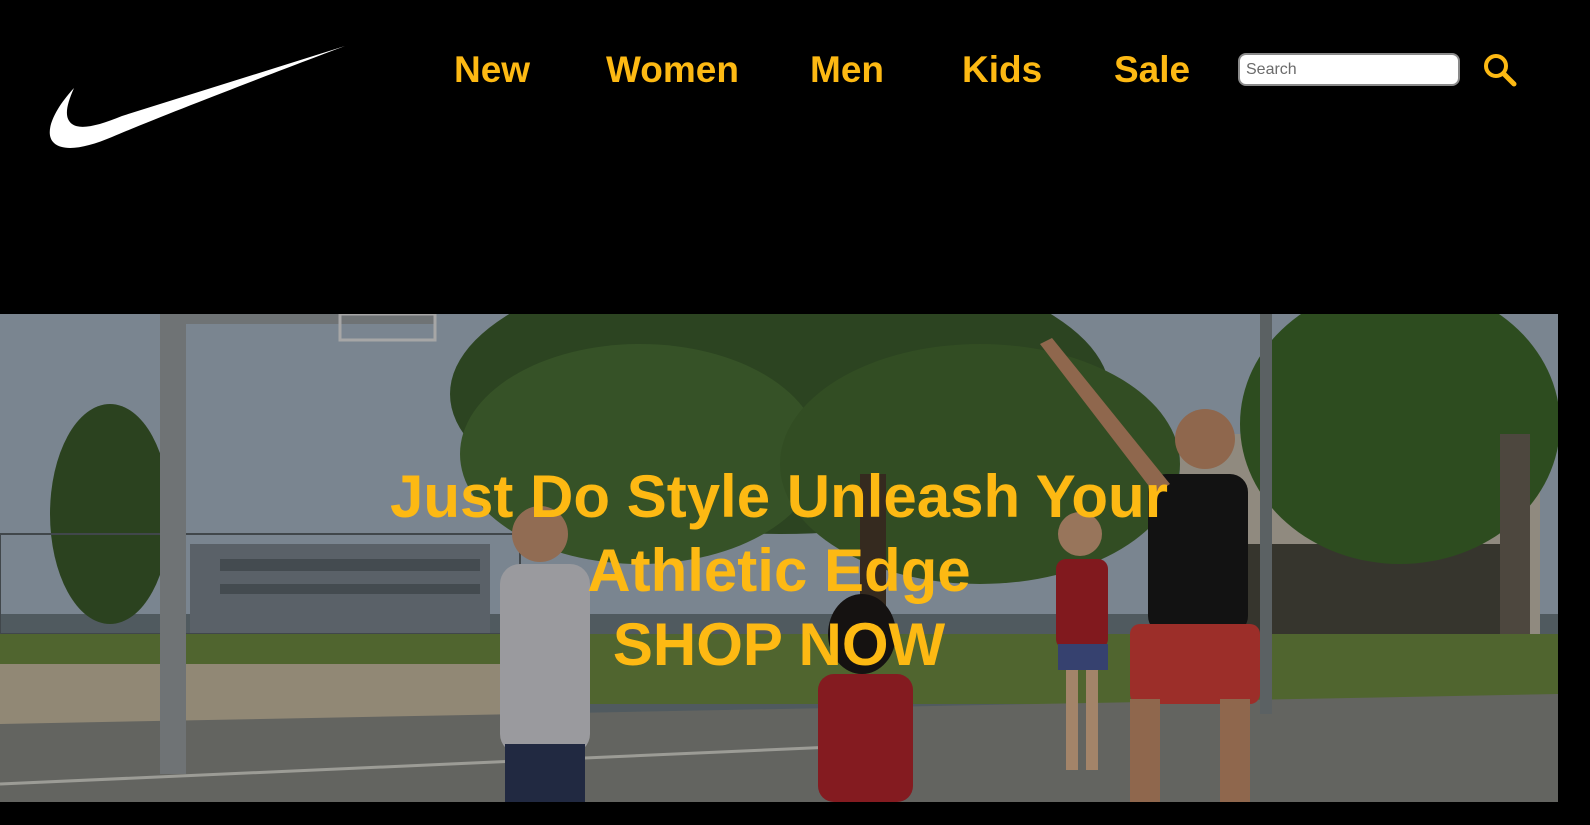  I want to click on nav-item-sale: Sale, so click(1152, 70).